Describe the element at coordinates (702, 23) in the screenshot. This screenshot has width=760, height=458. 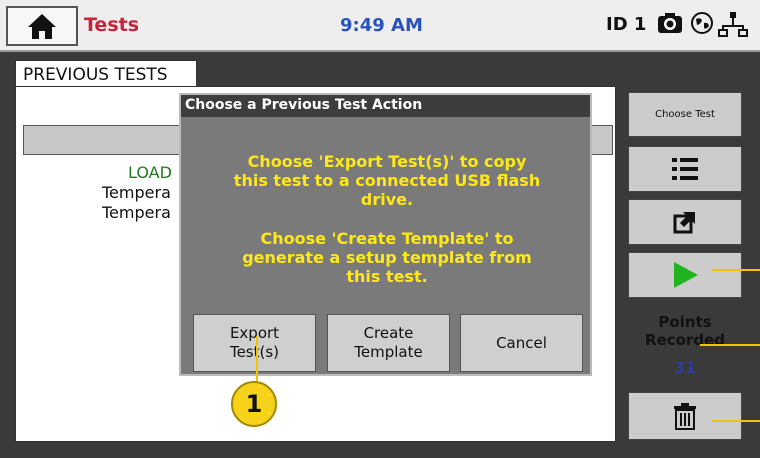
I see `globe-icon` at that location.